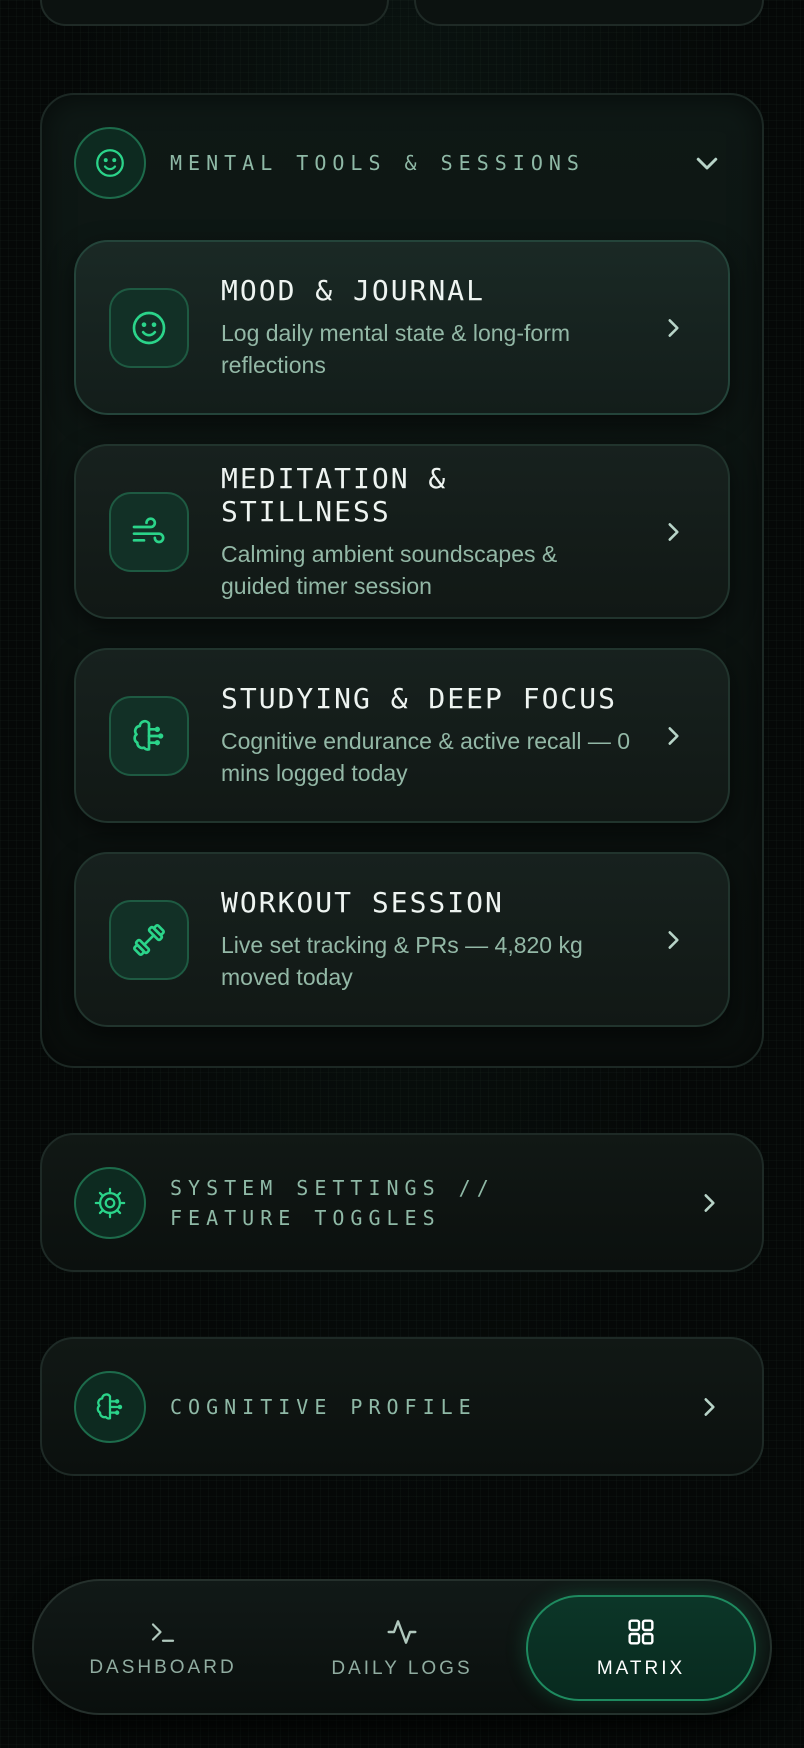 The width and height of the screenshot is (804, 1748). What do you see at coordinates (323, 1406) in the screenshot?
I see `cognitive-profile-label: COGNITIVE PROFILE` at bounding box center [323, 1406].